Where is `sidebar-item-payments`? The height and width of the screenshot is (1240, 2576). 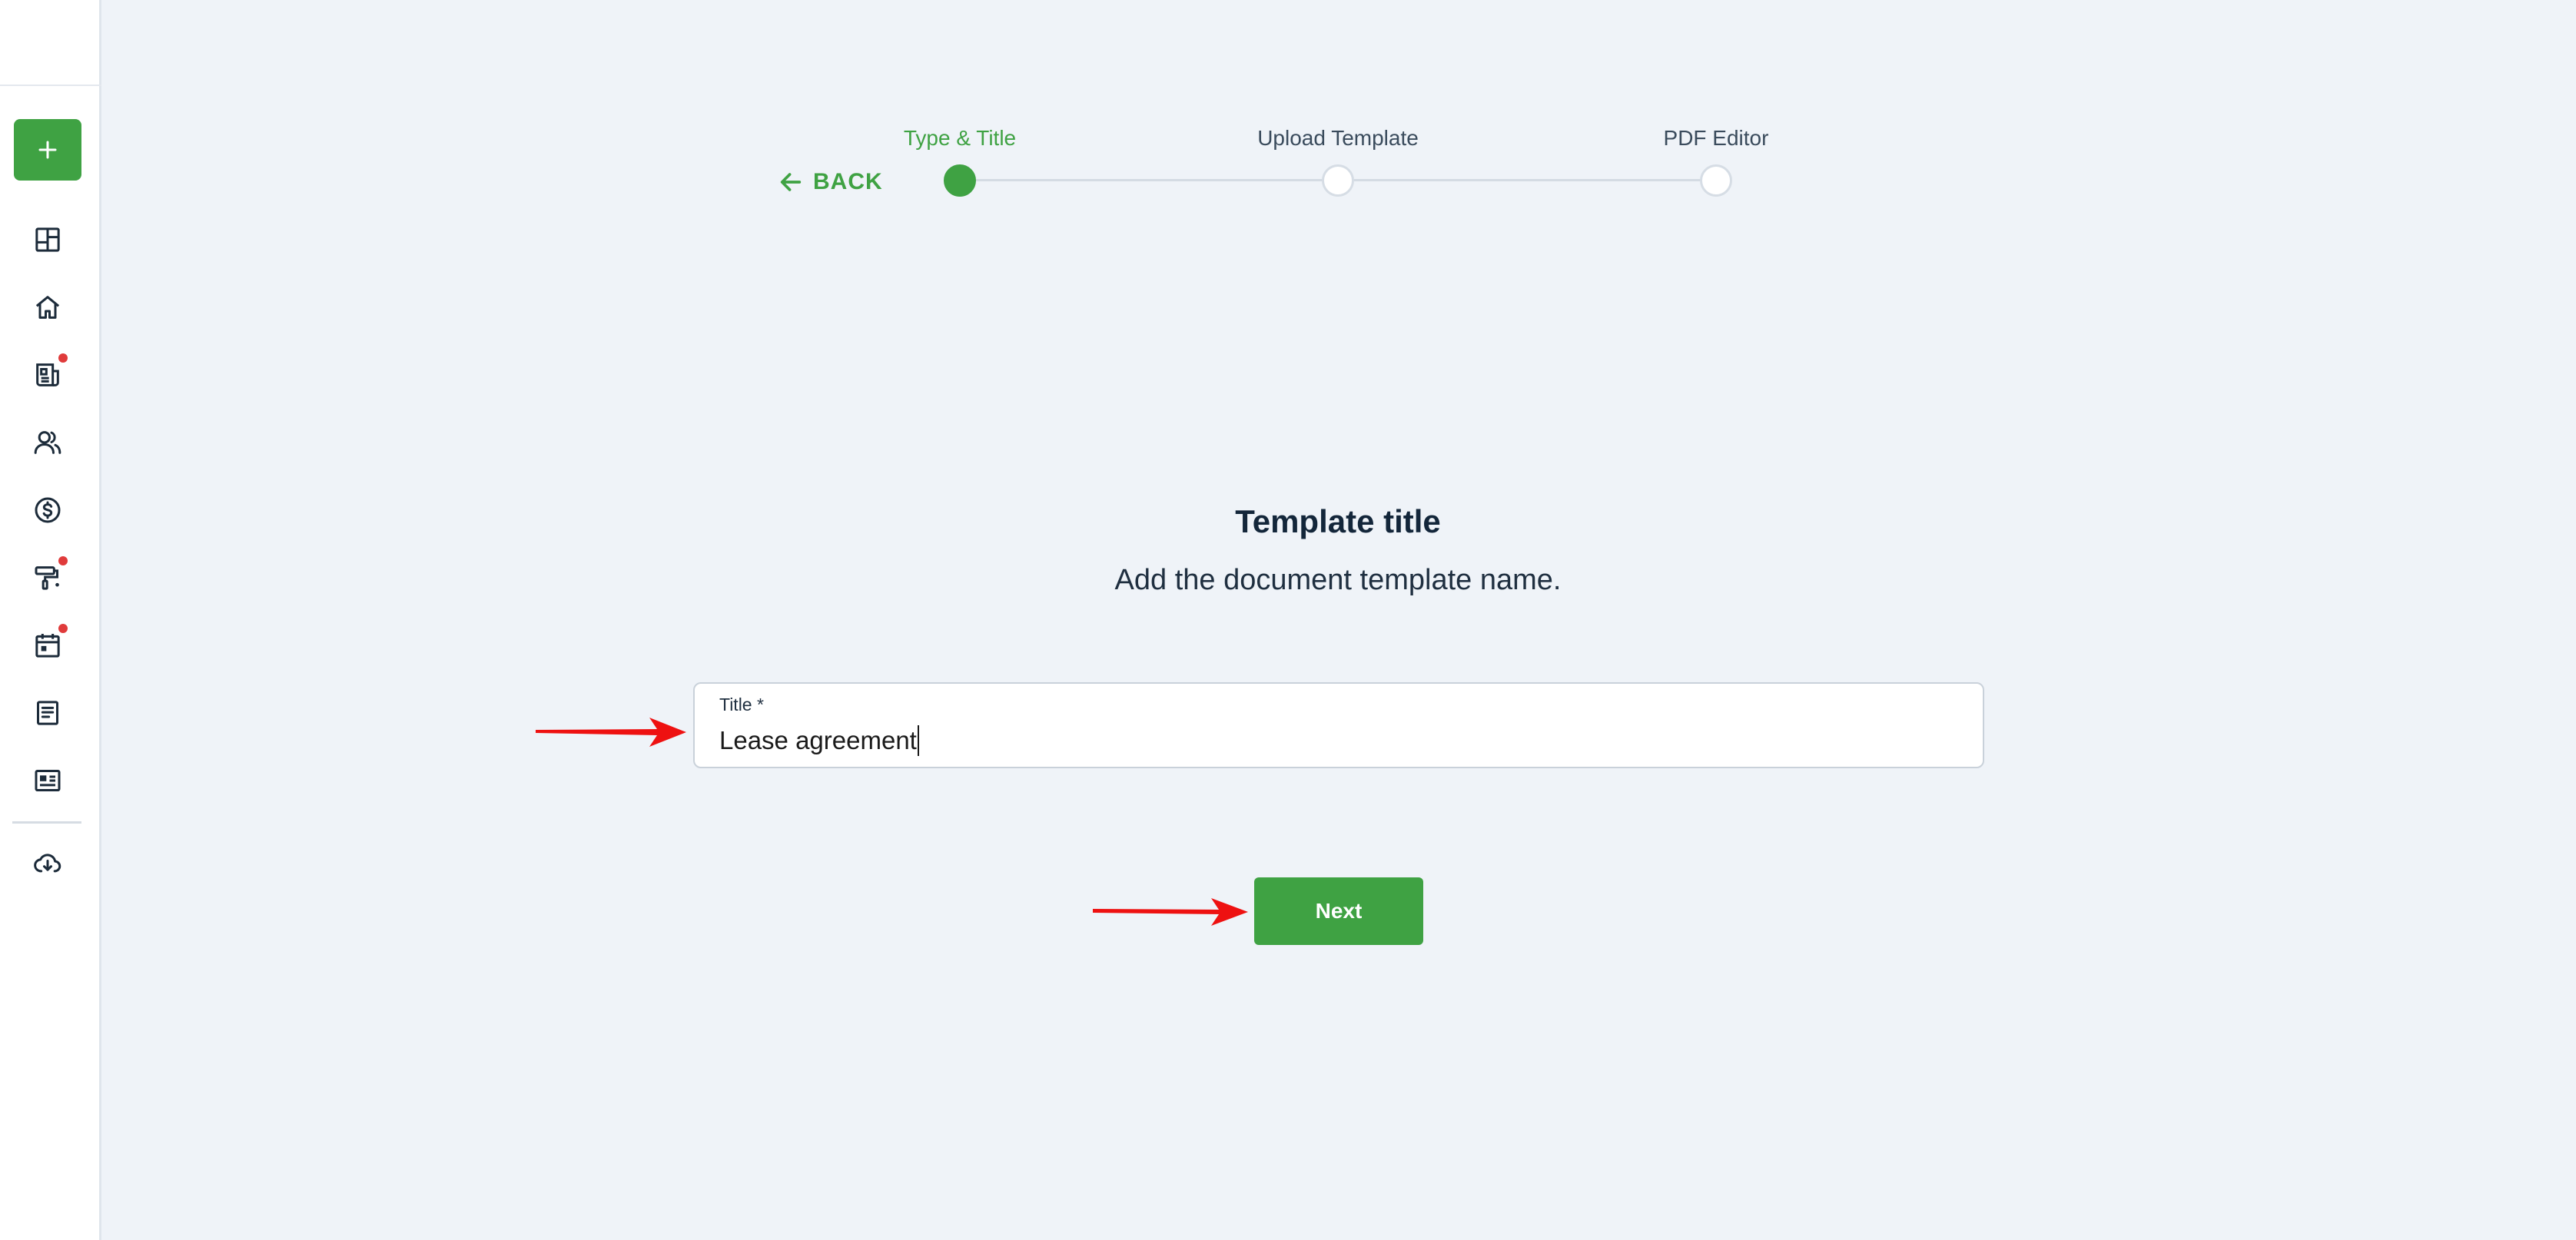
sidebar-item-payments is located at coordinates (47, 510).